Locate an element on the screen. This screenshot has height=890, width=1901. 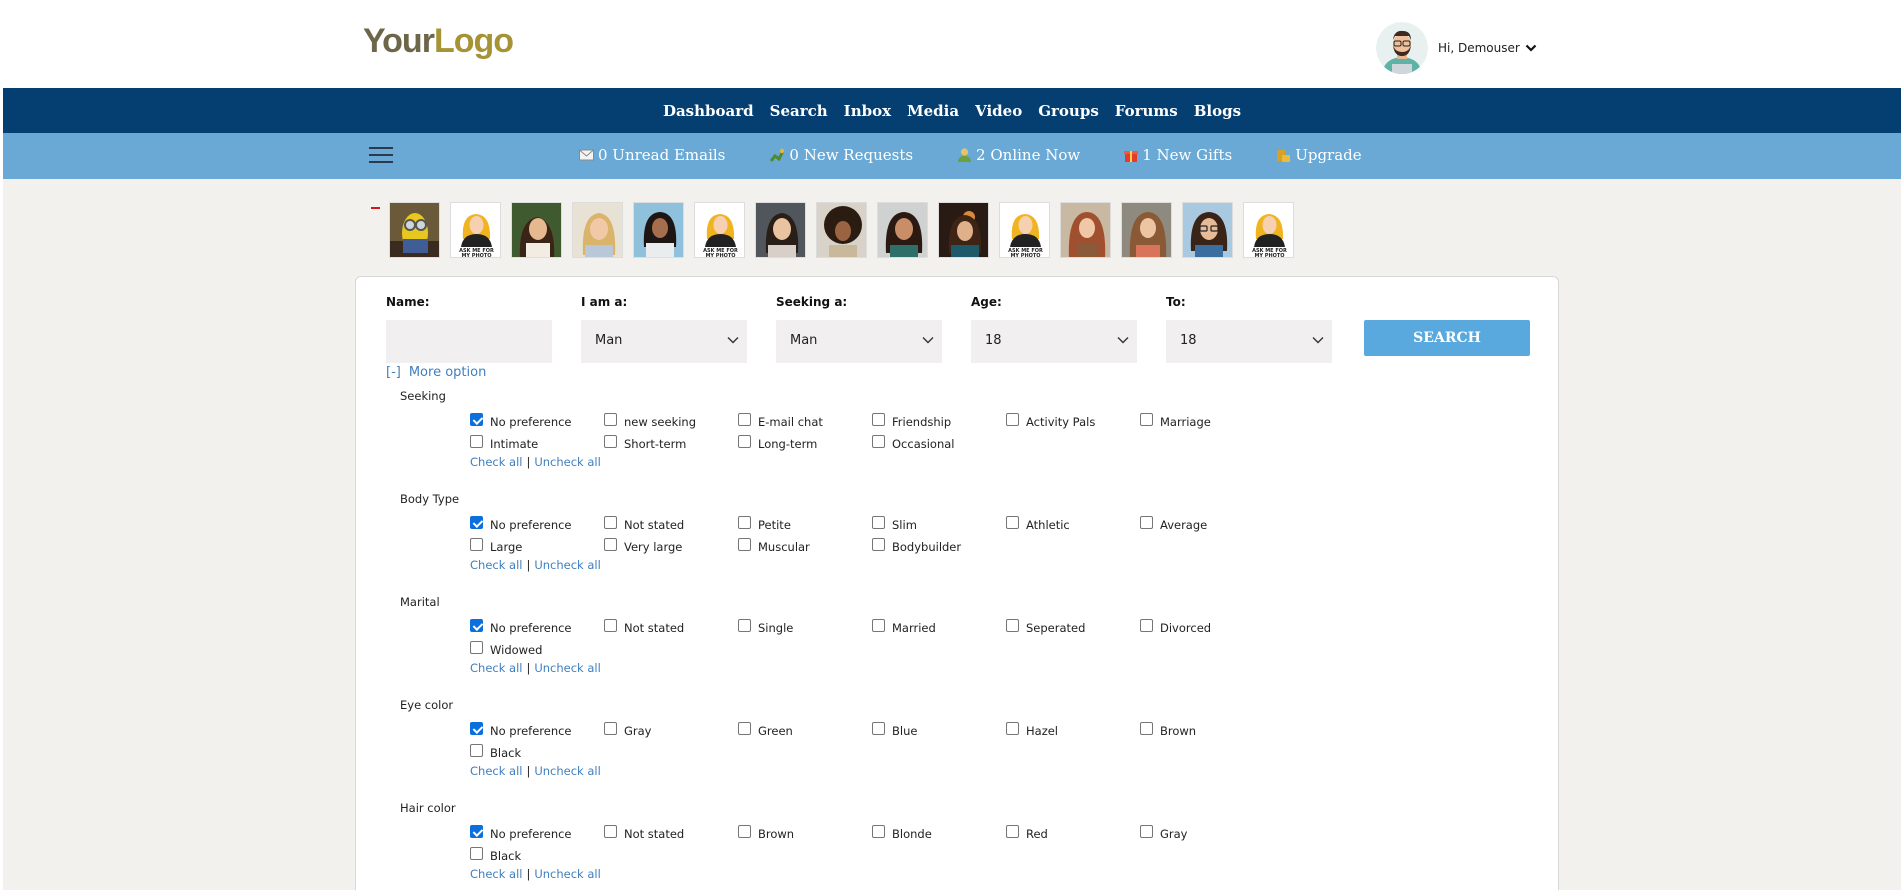
checkbox-option: Friendship is located at coordinates (911, 421).